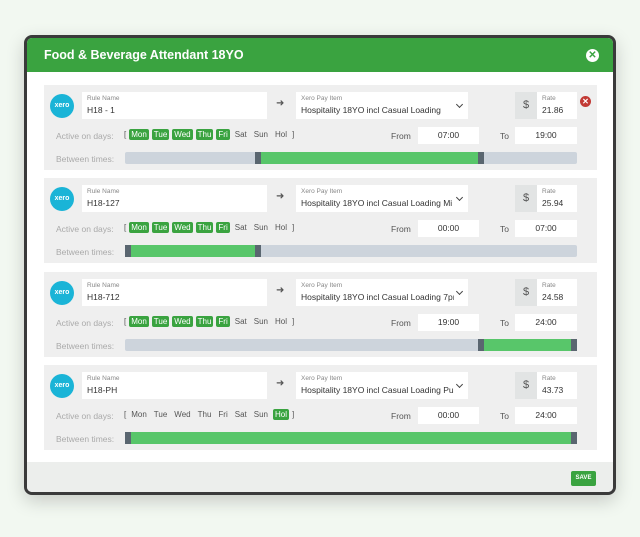  I want to click on to-time-input: 19:00, so click(546, 135).